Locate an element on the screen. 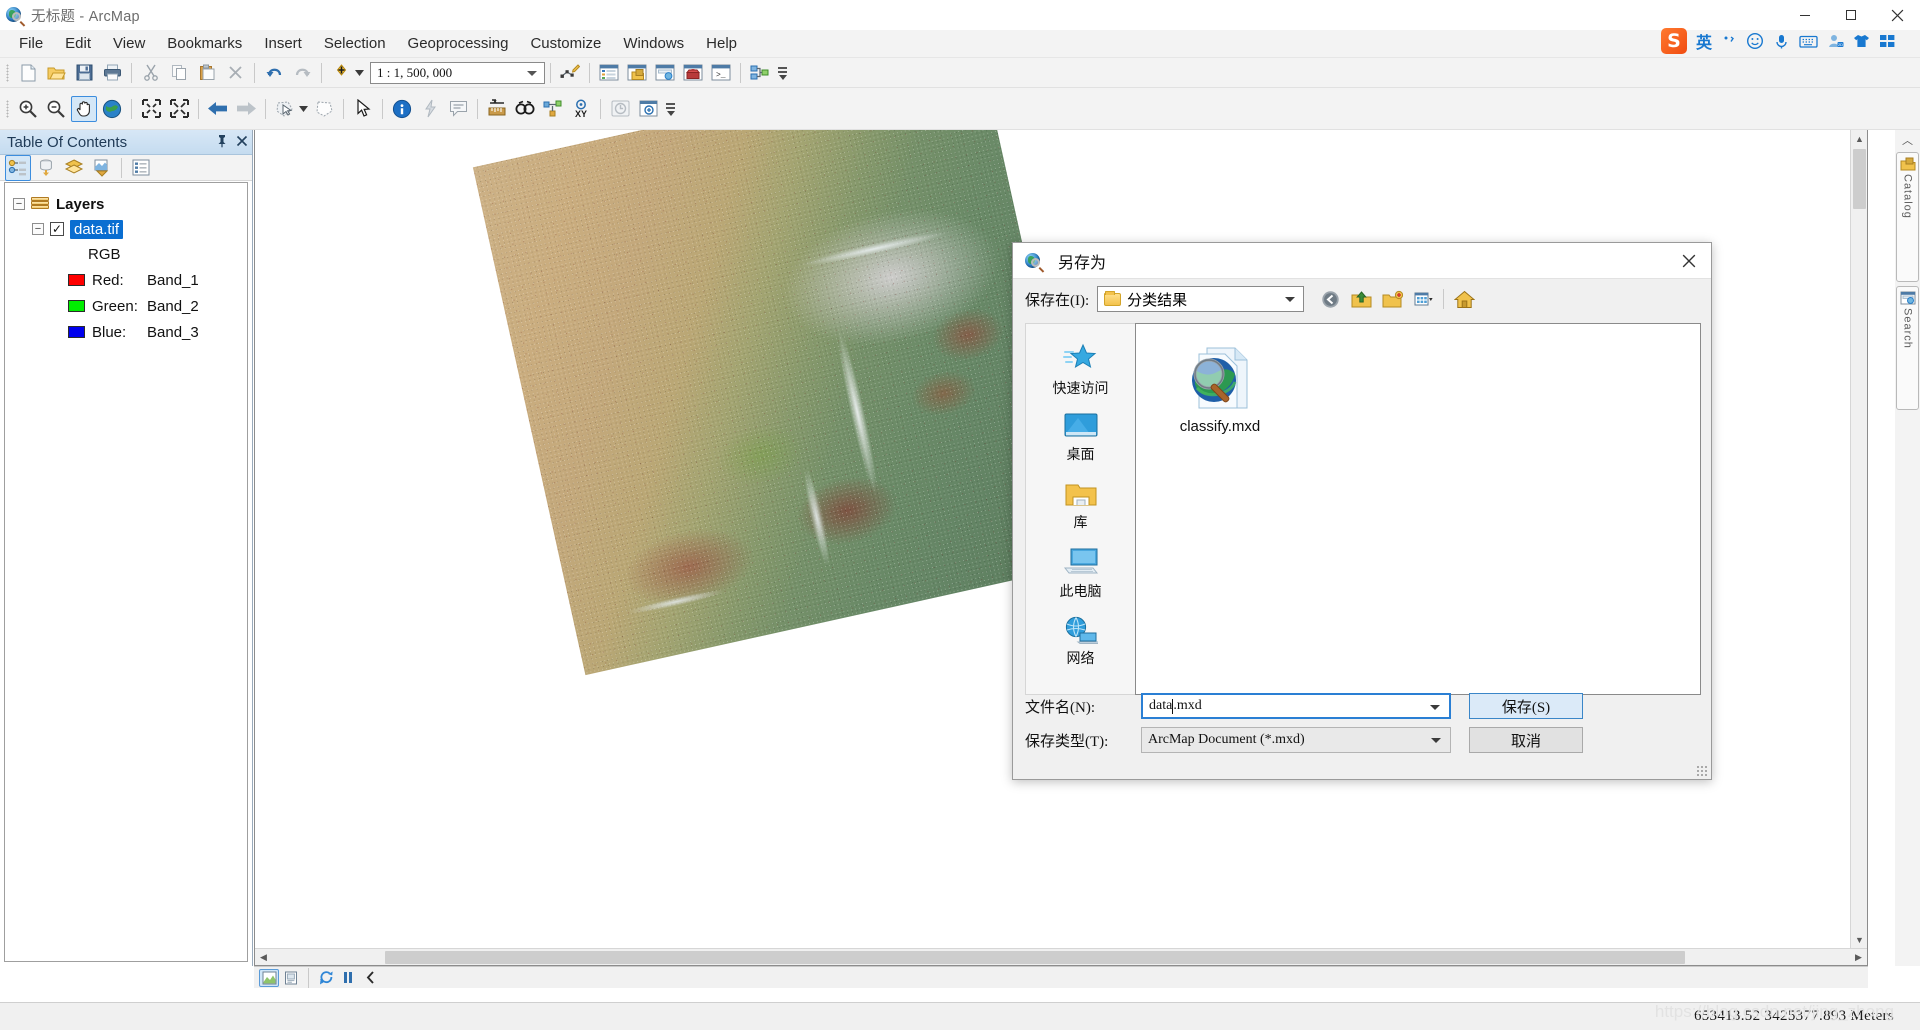 Image resolution: width=1920 pixels, height=1030 pixels. place-libraries: 库 is located at coordinates (1080, 506).